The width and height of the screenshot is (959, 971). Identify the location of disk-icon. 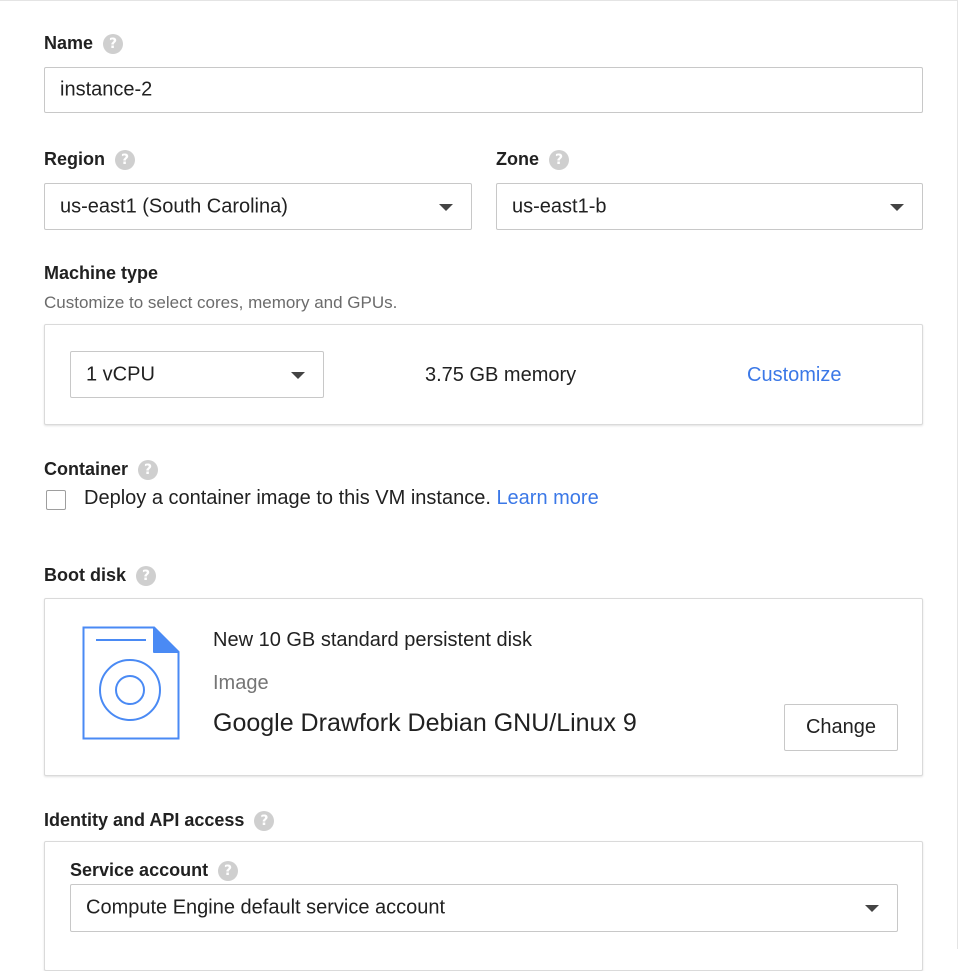
(131, 683).